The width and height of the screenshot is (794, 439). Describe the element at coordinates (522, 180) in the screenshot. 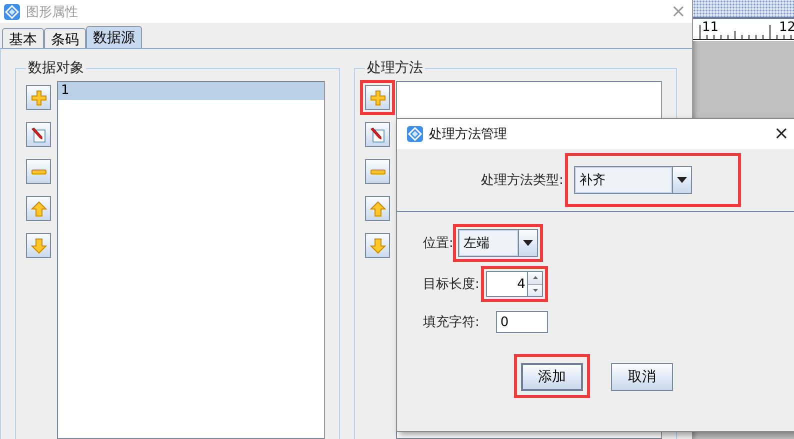

I see `field-label: 处理方法类型:` at that location.